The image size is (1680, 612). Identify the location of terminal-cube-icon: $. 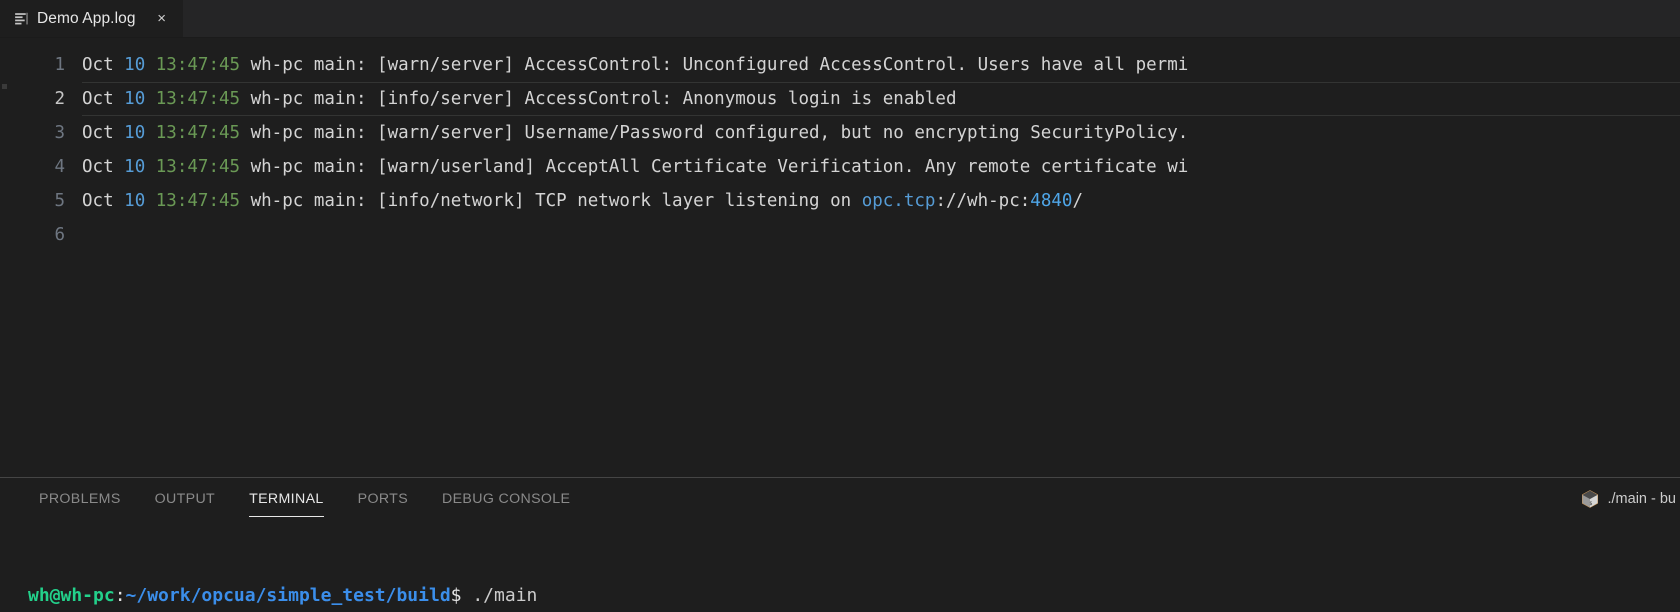
(1590, 499).